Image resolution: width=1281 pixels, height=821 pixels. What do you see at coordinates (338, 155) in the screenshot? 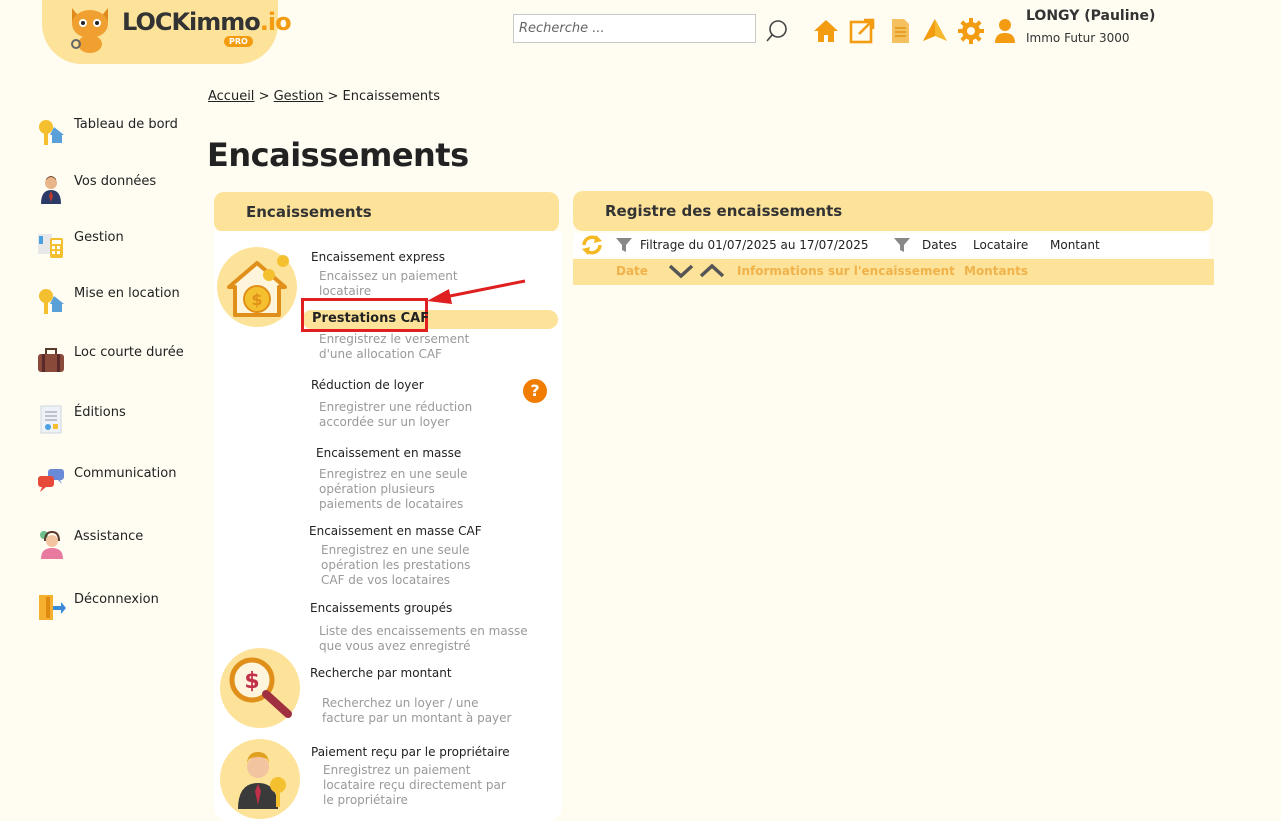
I see `page-title: Encaissements` at bounding box center [338, 155].